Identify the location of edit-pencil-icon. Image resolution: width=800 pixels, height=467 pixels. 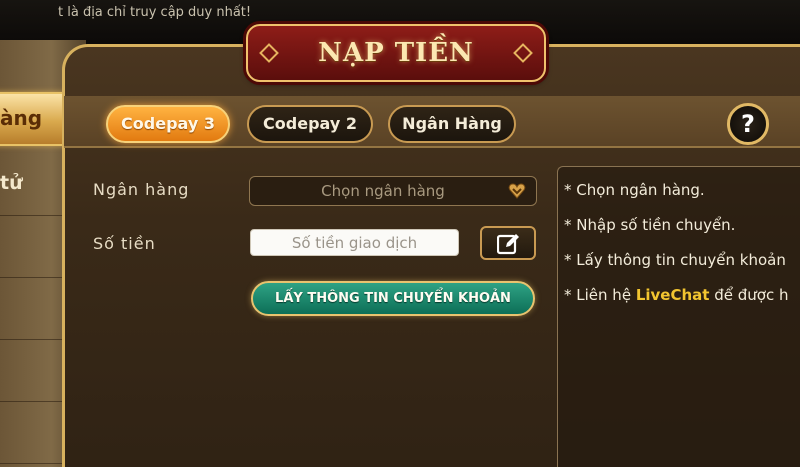
(508, 244).